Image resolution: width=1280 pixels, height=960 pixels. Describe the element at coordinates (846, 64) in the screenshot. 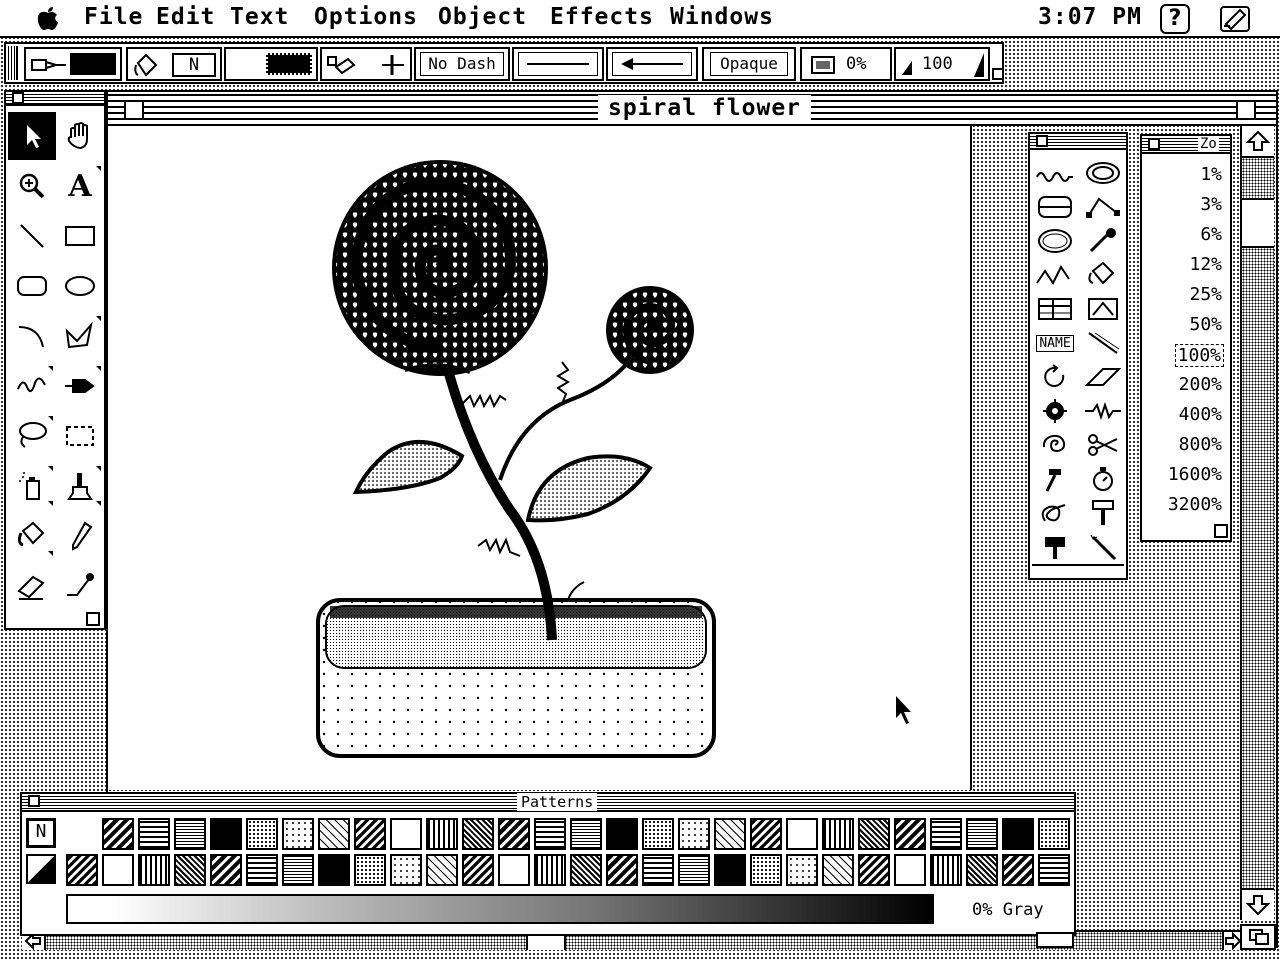

I see `tint-selector: 0%` at that location.